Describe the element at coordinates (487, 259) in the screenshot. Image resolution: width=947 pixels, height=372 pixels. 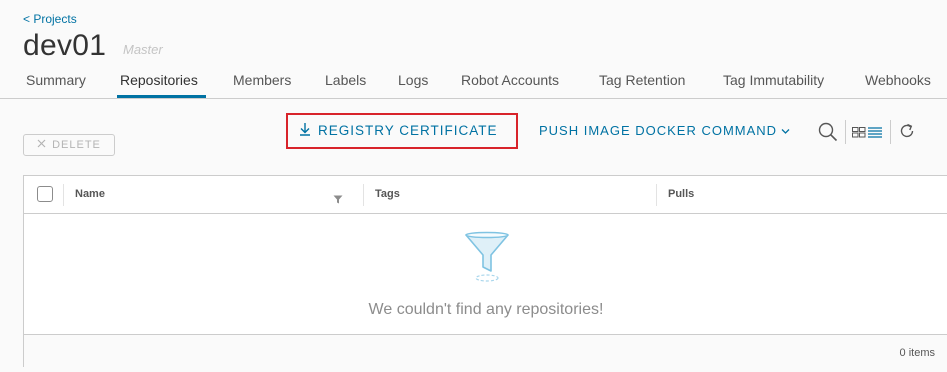
I see `empty-filter-icon` at that location.